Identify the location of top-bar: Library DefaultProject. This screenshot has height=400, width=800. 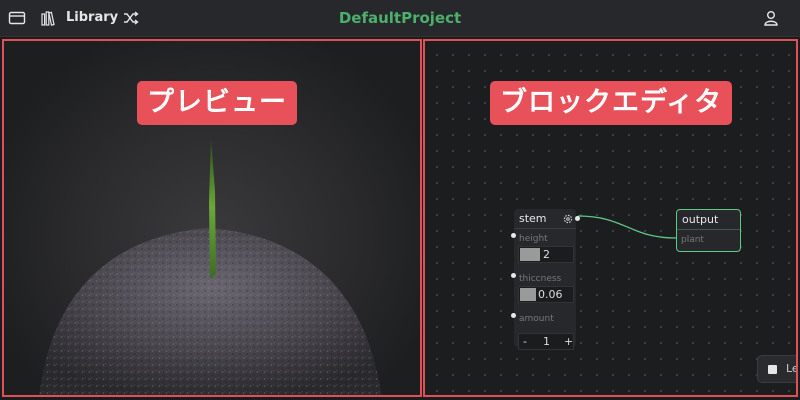
(400, 18).